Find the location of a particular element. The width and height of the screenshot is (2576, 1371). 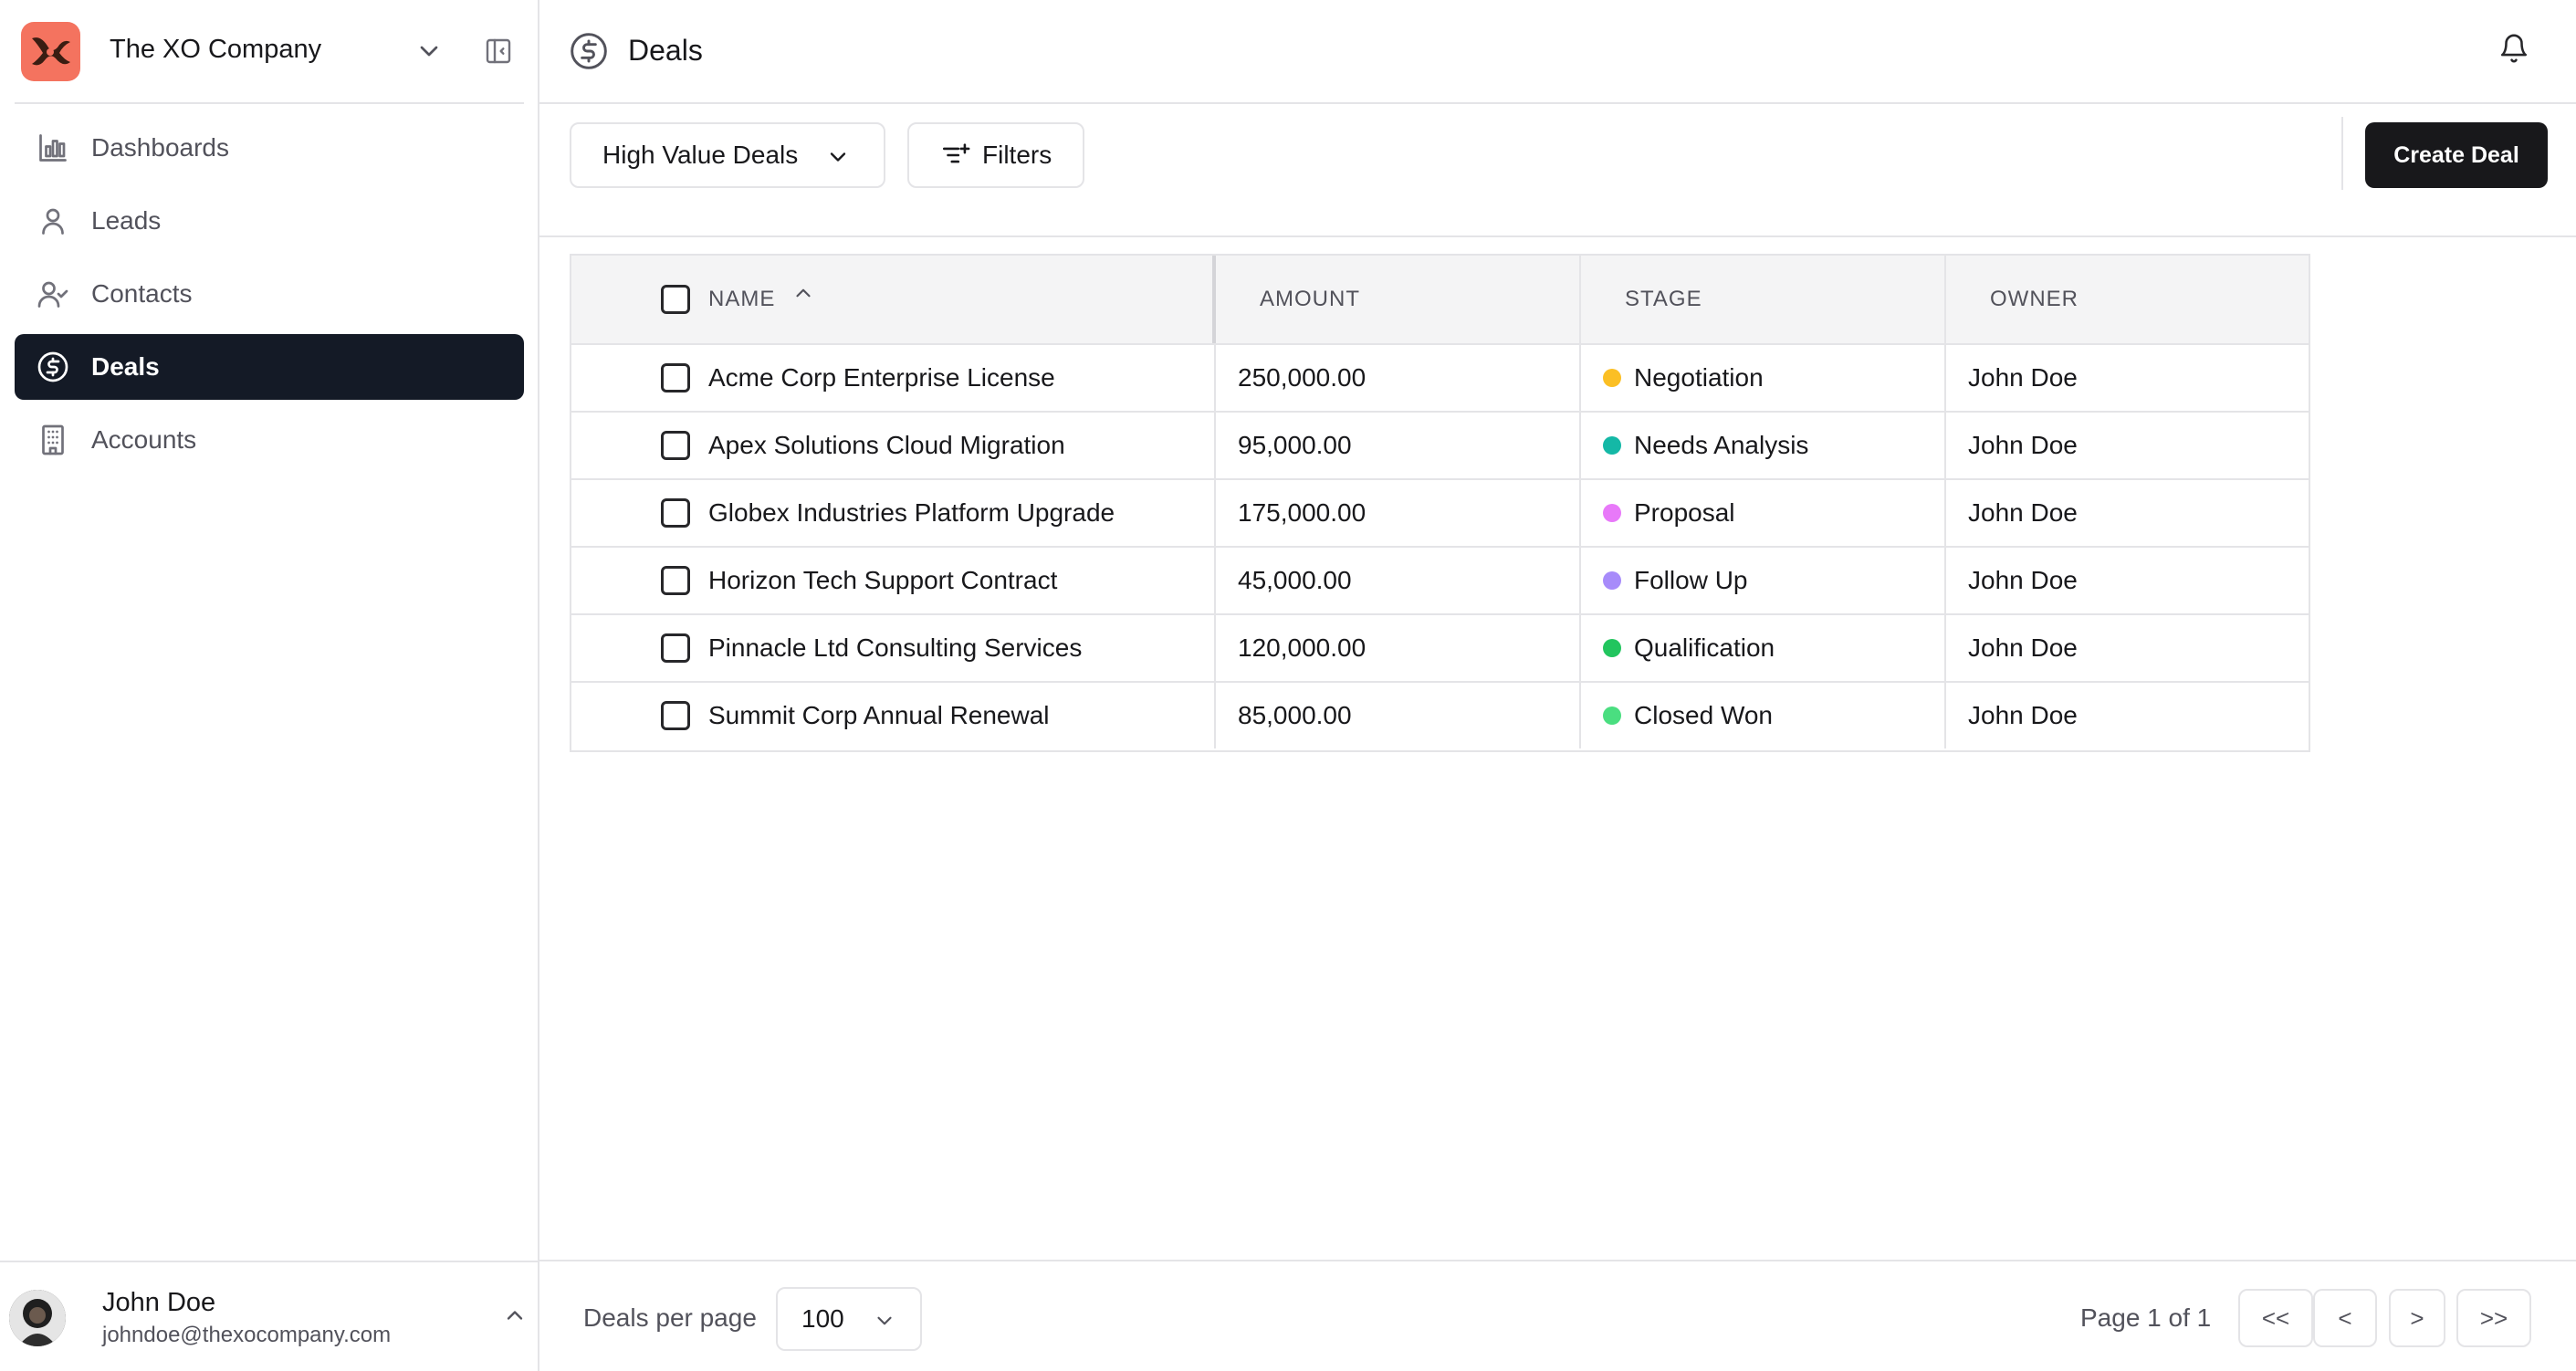

column-label: OWNER is located at coordinates (2035, 299).